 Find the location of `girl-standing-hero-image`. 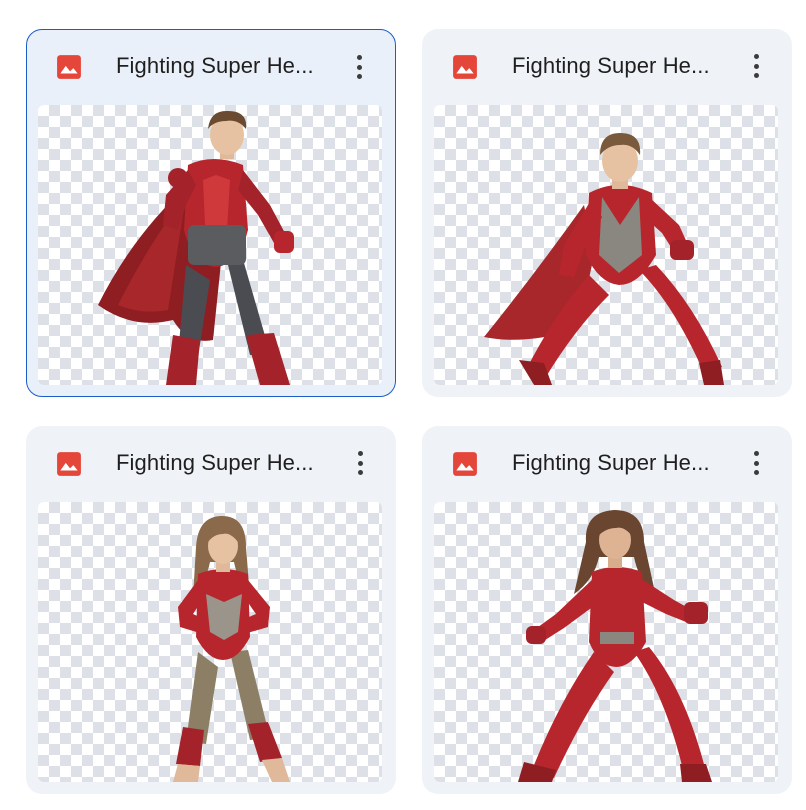

girl-standing-hero-image is located at coordinates (231, 649).